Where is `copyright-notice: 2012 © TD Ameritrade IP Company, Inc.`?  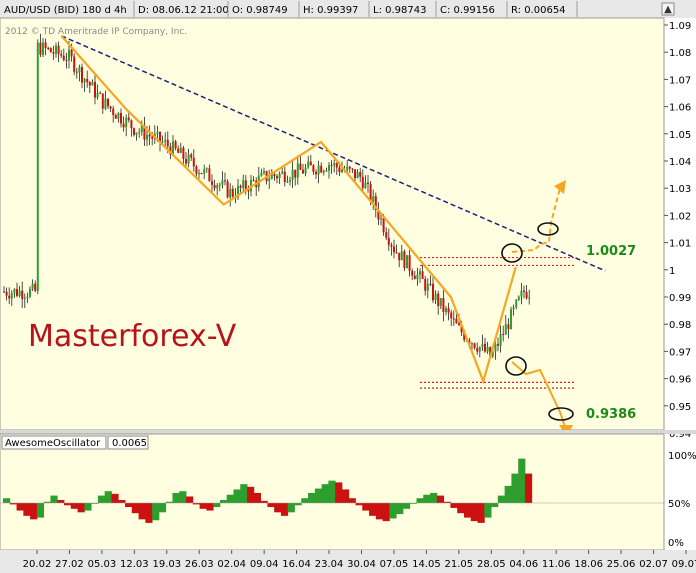 copyright-notice: 2012 © TD Ameritrade IP Company, Inc. is located at coordinates (96, 32).